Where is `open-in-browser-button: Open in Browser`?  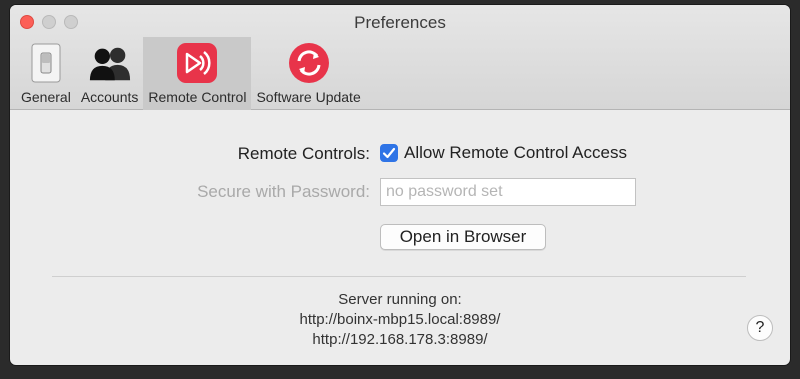 open-in-browser-button: Open in Browser is located at coordinates (463, 237).